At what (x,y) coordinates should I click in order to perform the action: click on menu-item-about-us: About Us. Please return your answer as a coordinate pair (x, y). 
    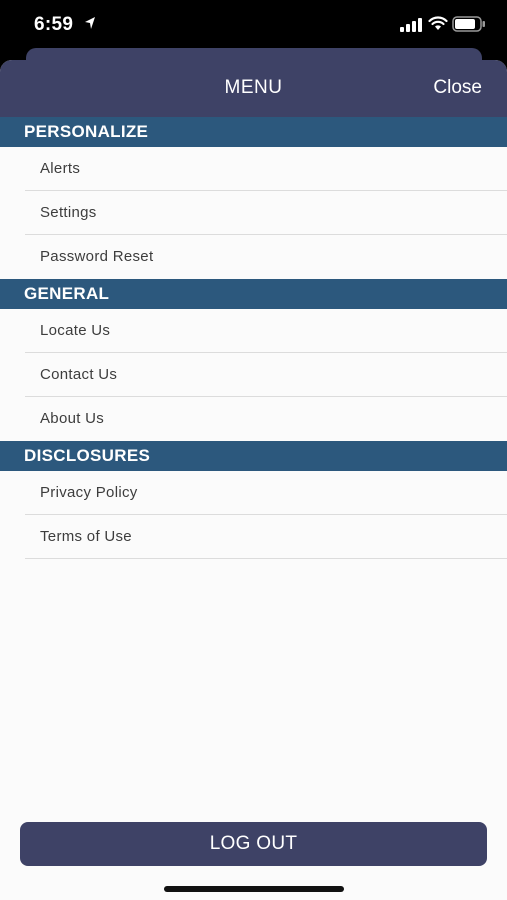
    Looking at the image, I should click on (266, 419).